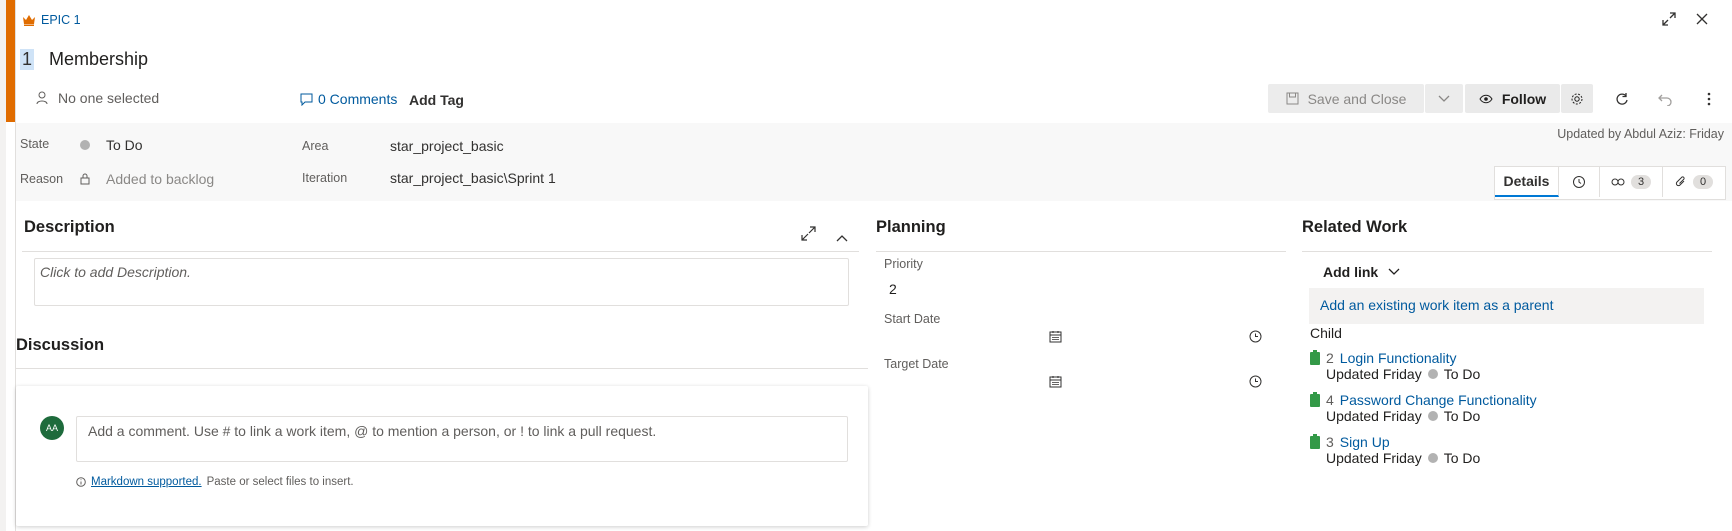 Image resolution: width=1732 pixels, height=531 pixels. I want to click on discussion-divider, so click(442, 368).